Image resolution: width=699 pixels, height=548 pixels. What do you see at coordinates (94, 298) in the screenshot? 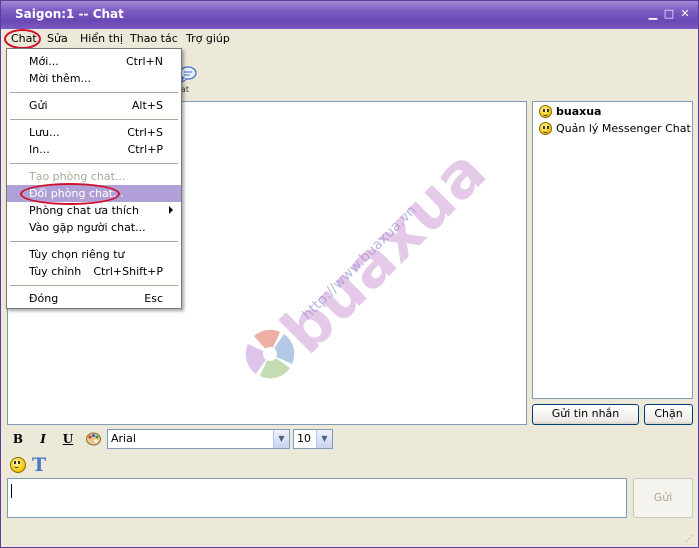
I see `menu-item-close: Đóng Esc` at bounding box center [94, 298].